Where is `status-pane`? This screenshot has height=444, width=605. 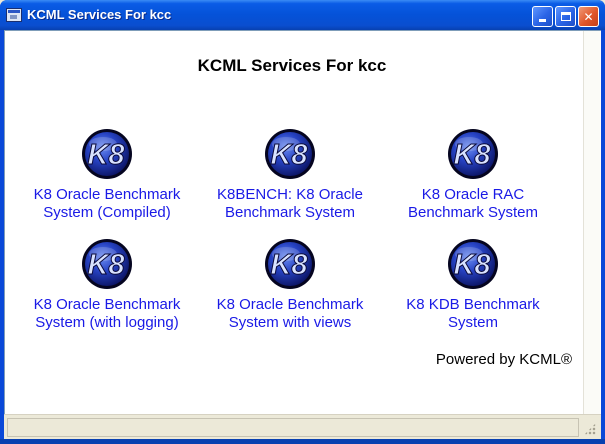
status-pane is located at coordinates (293, 427).